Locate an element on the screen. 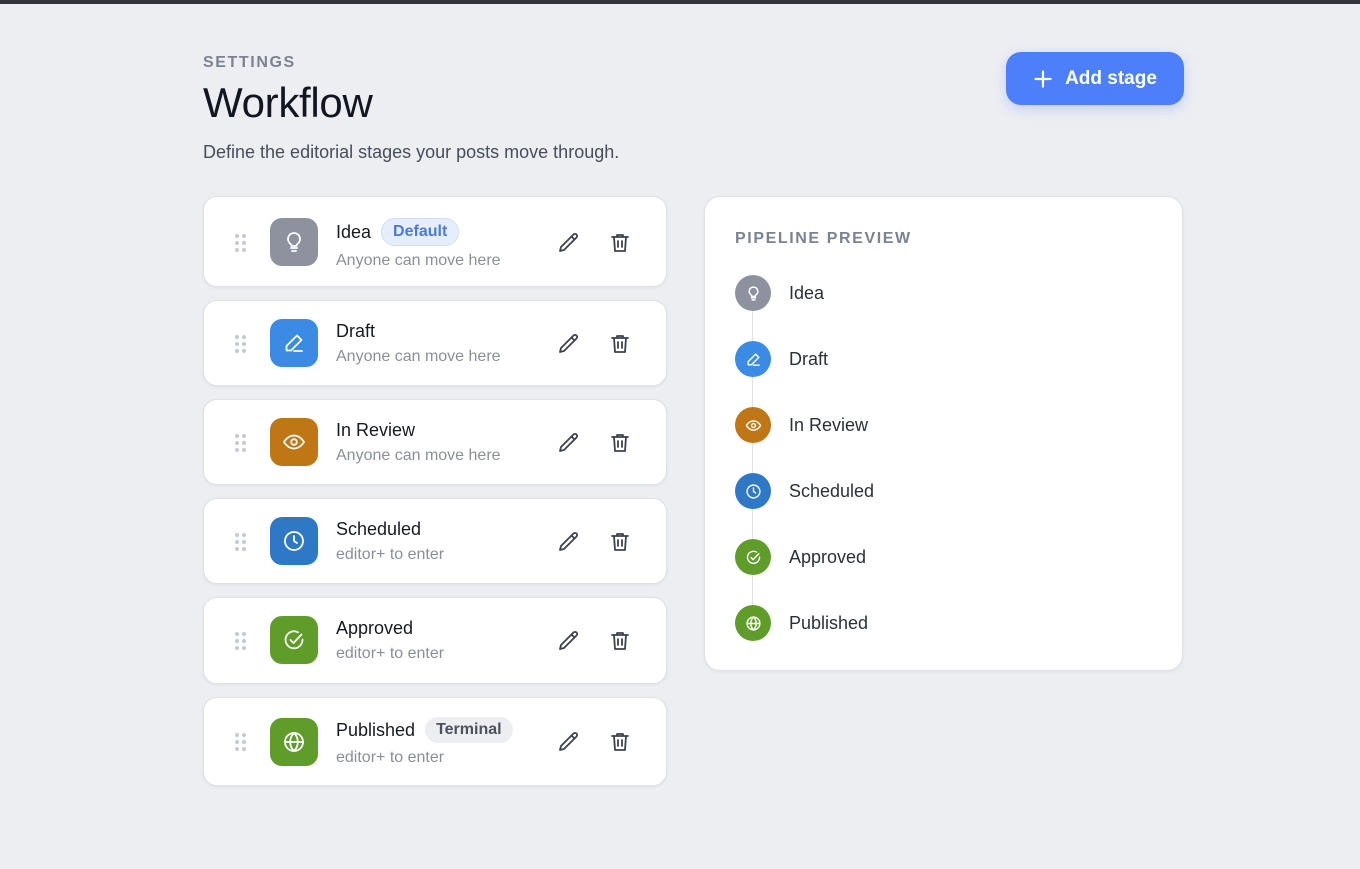 This screenshot has width=1360, height=869. pipeline-item-published: Published is located at coordinates (801, 623).